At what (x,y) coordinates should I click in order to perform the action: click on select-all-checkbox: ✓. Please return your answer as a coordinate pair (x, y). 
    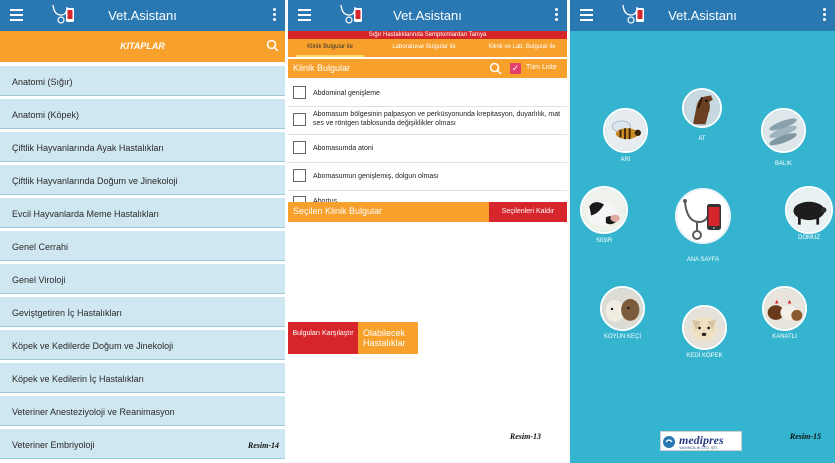
    Looking at the image, I should click on (515, 68).